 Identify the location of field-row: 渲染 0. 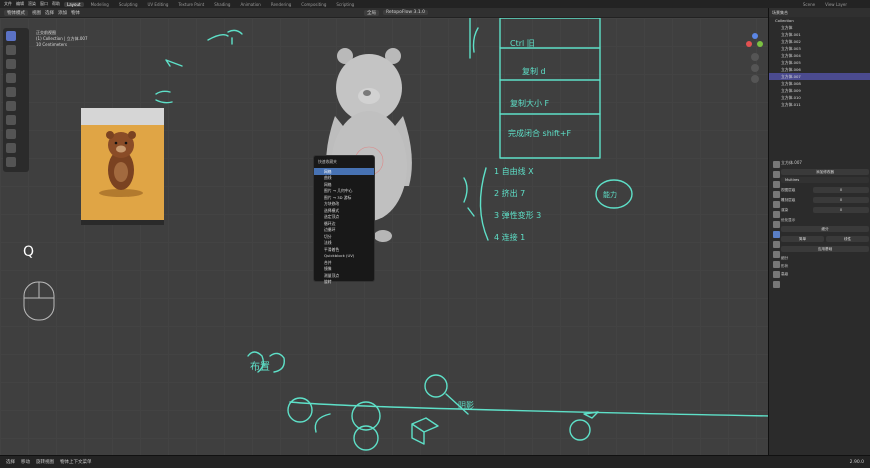
(825, 210).